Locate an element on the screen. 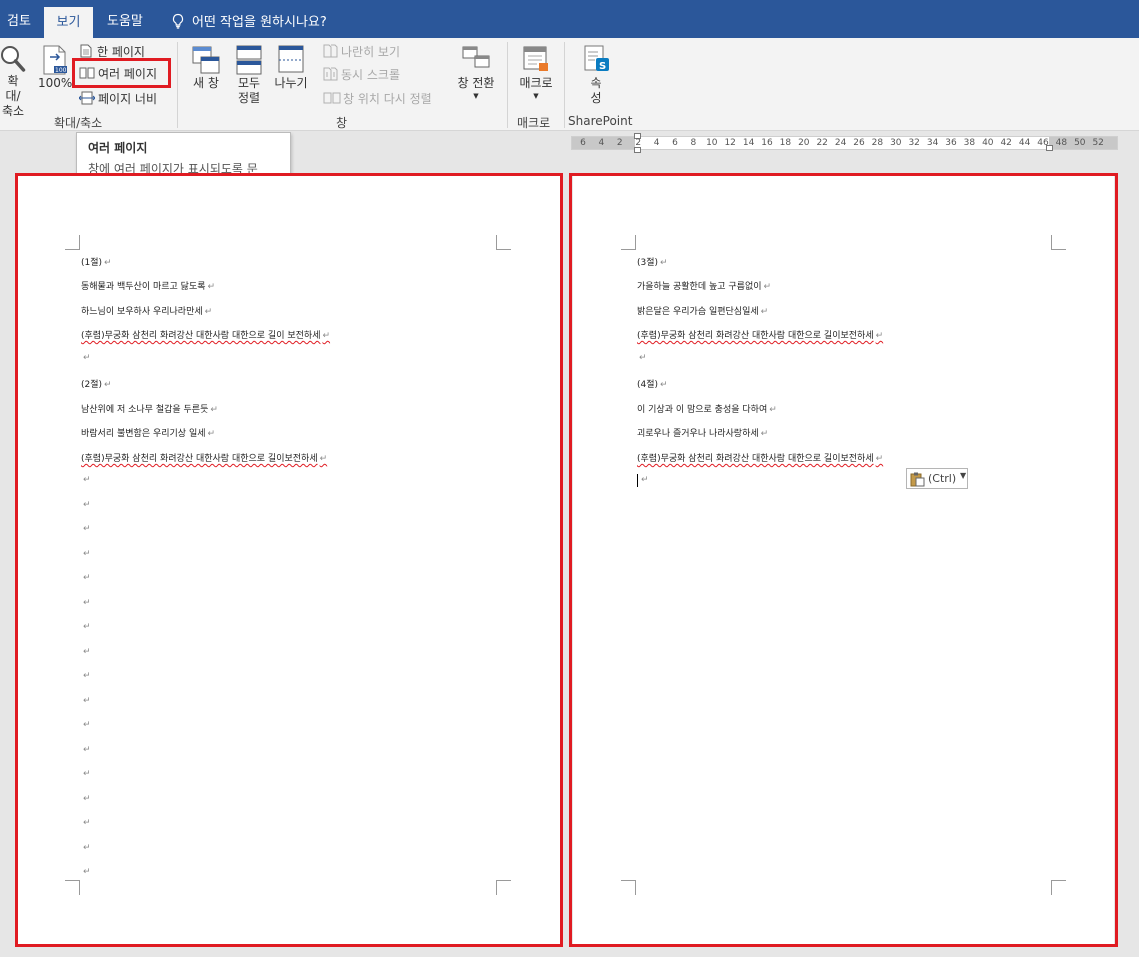 The image size is (1139, 957). new-window-button: 새 창 is located at coordinates (206, 67).